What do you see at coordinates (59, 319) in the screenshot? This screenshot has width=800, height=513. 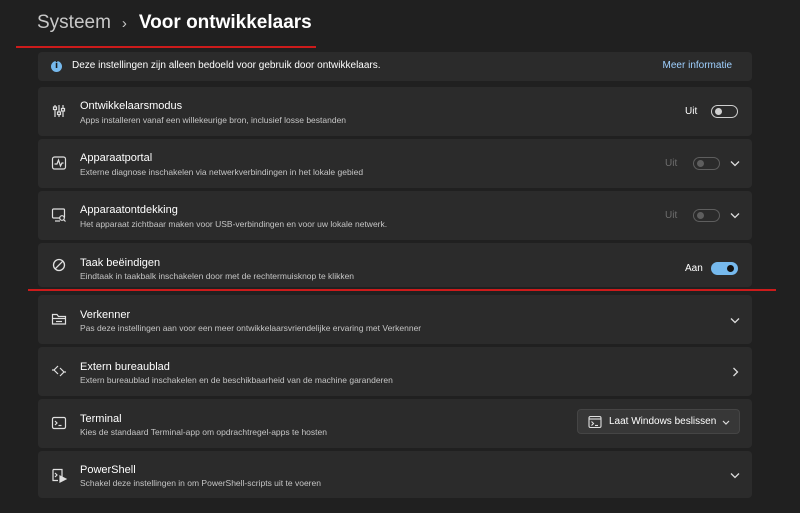 I see `file-explorer-icon` at bounding box center [59, 319].